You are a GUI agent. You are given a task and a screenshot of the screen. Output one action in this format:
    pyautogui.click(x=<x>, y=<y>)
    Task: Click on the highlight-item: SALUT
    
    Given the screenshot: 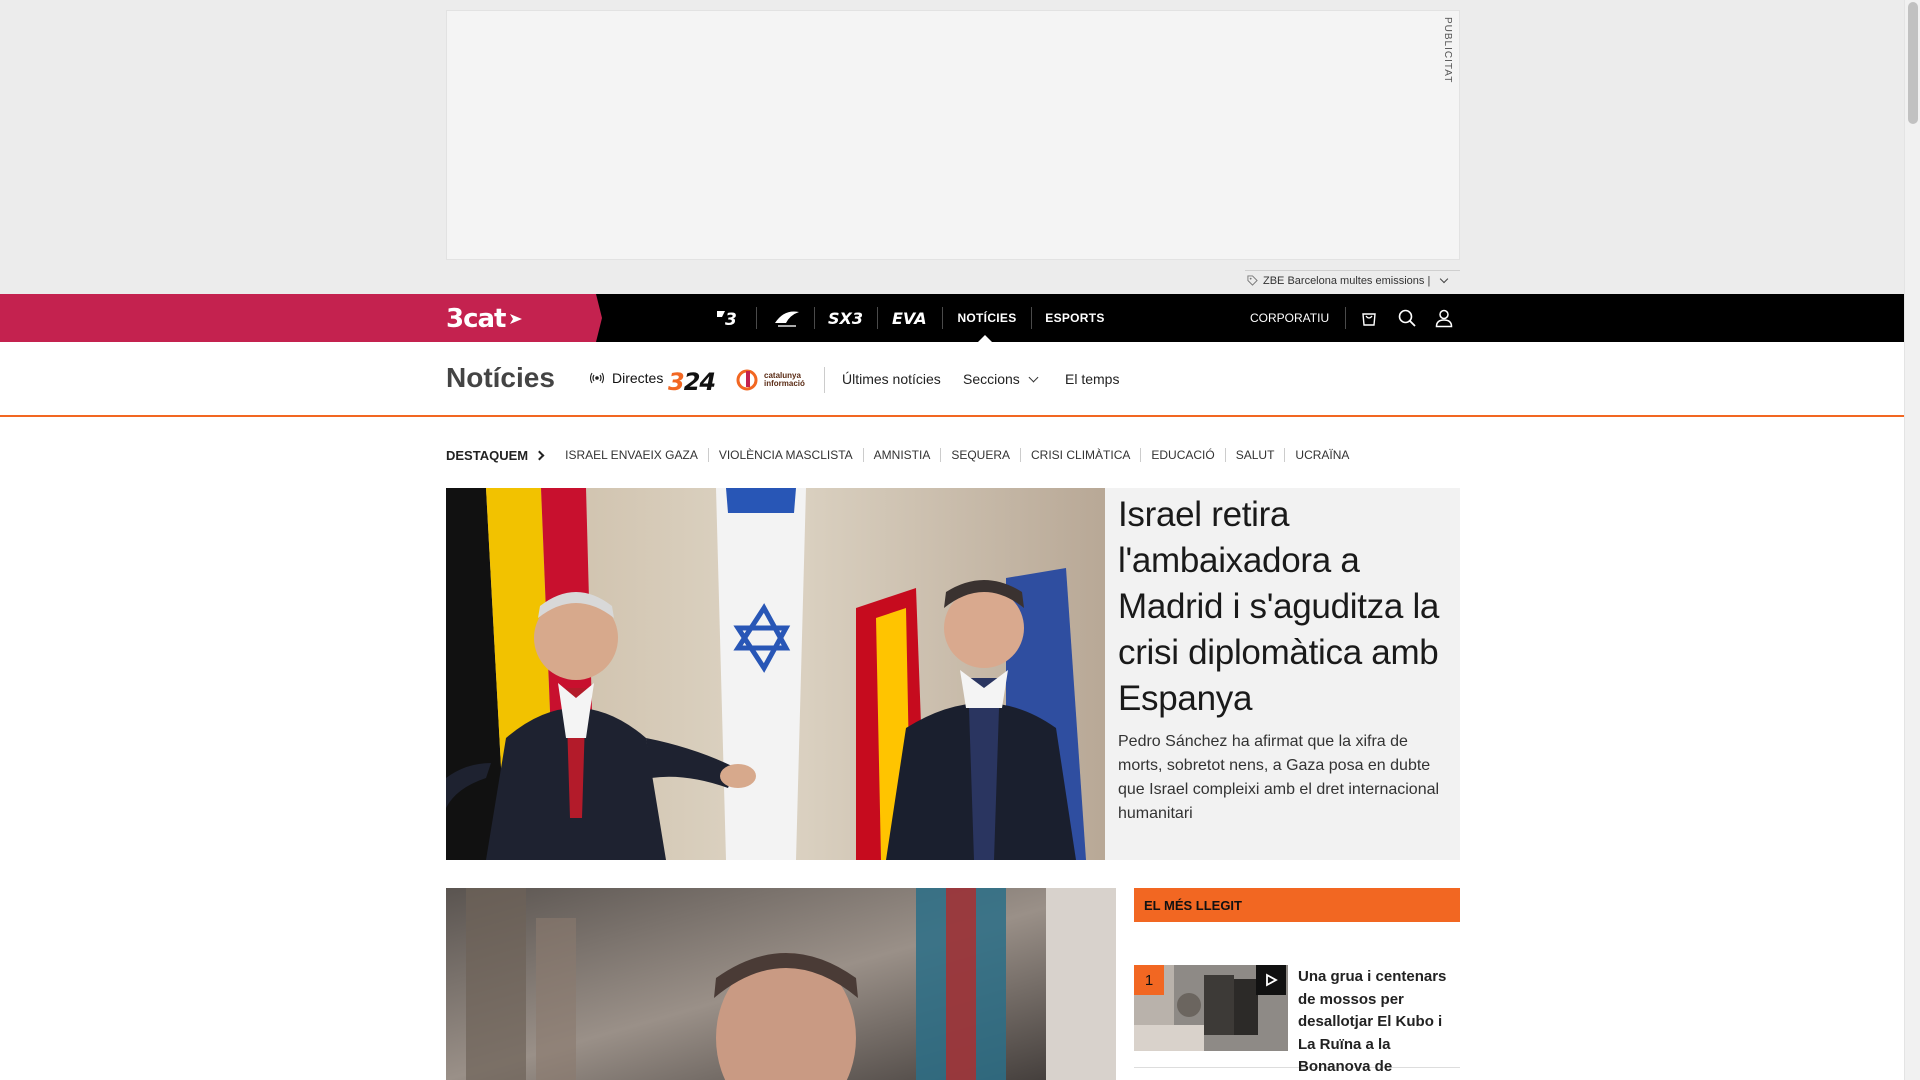 What is the action you would take?
    pyautogui.click(x=1254, y=455)
    